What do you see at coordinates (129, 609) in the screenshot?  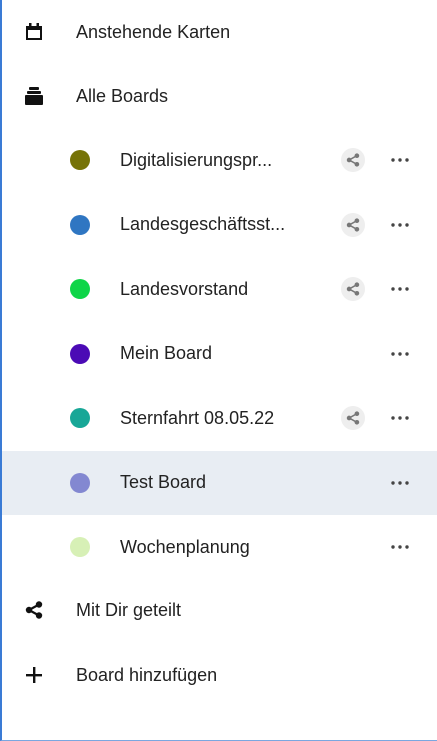 I see `nav-item-label: Mit Dir geteilt` at bounding box center [129, 609].